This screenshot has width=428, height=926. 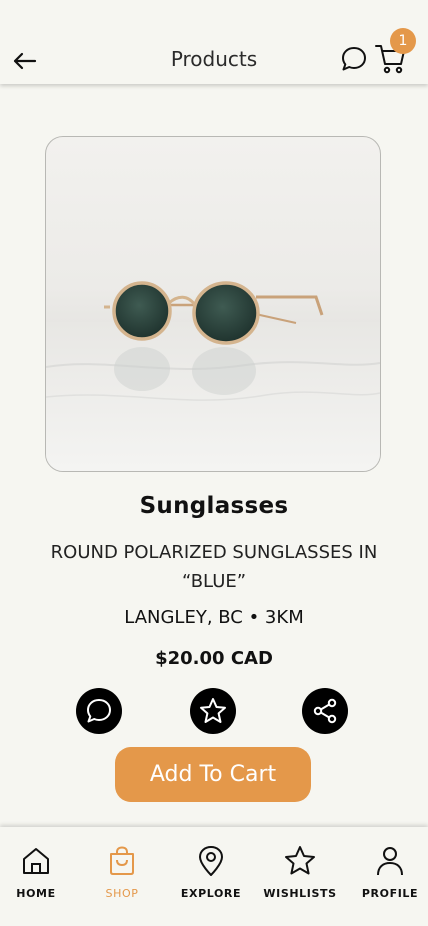 What do you see at coordinates (300, 881) in the screenshot?
I see `nav-item-wishlists: WISHLISTS` at bounding box center [300, 881].